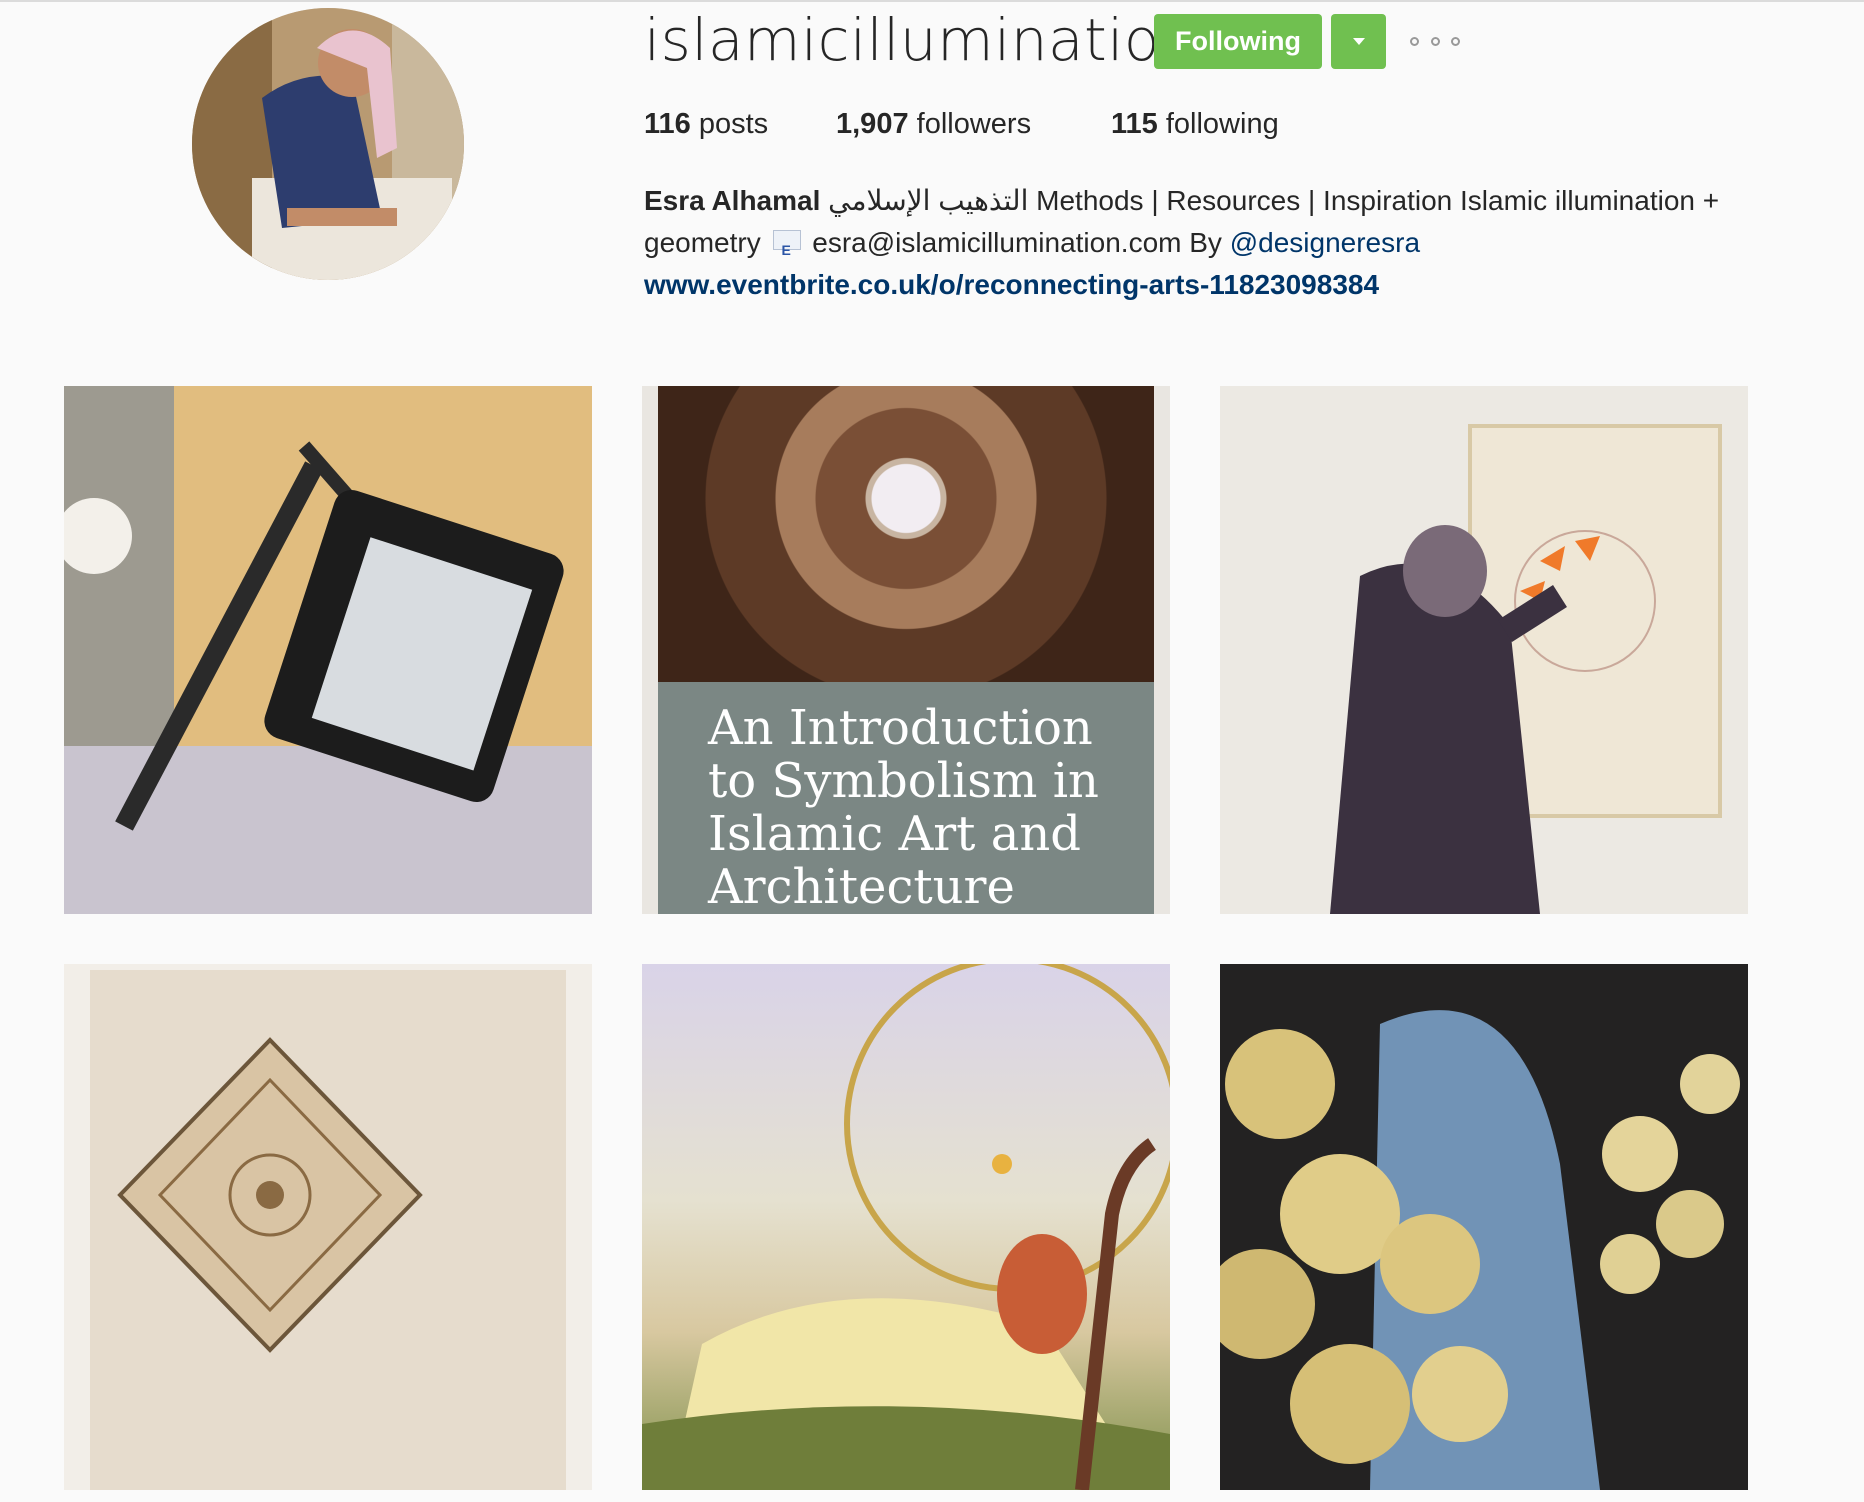 This screenshot has width=1864, height=1502. Describe the element at coordinates (1134, 124) in the screenshot. I see `following-number: 115` at that location.